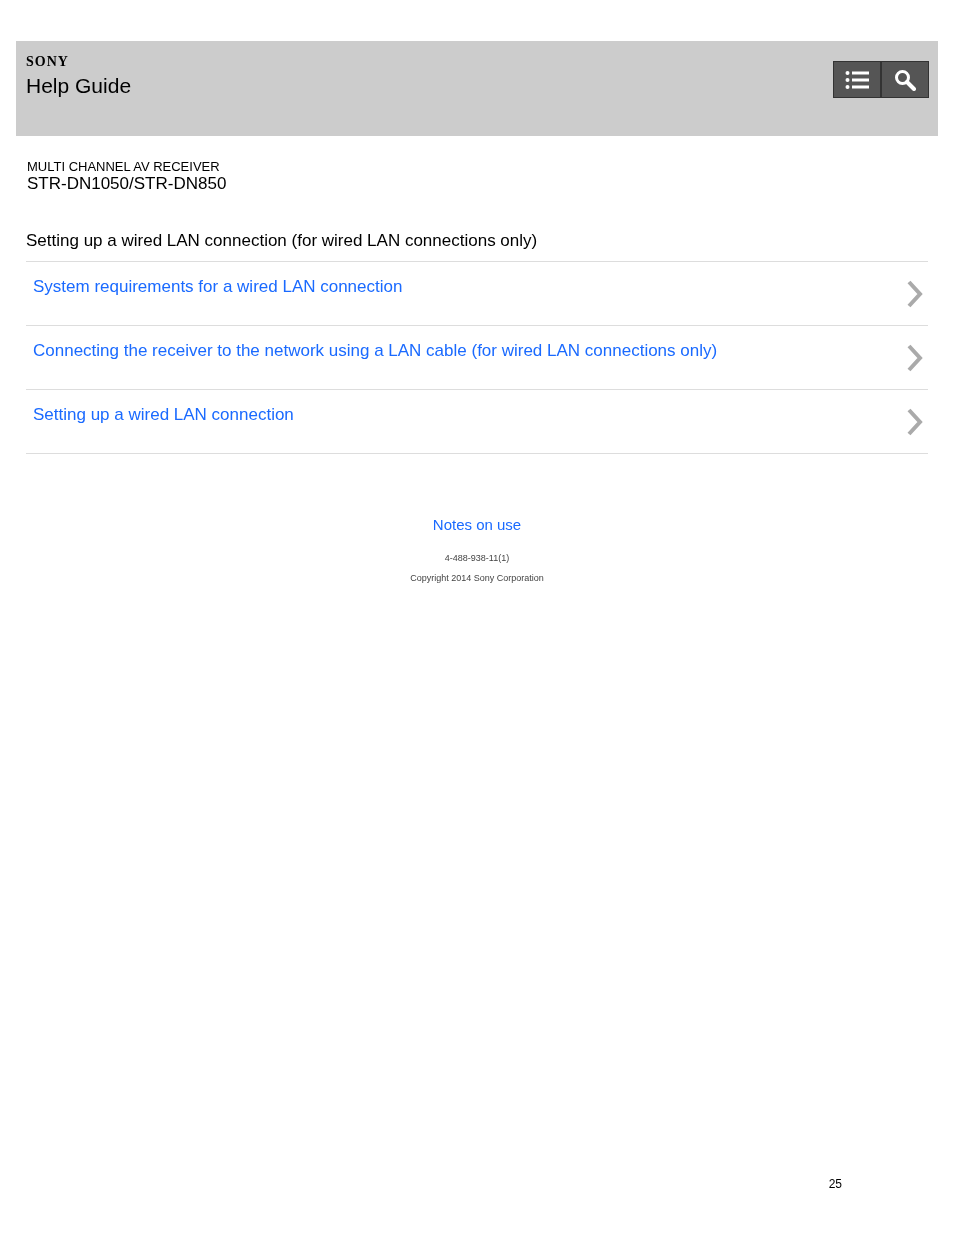  What do you see at coordinates (477, 525) in the screenshot?
I see `notes-link: Notes on use` at bounding box center [477, 525].